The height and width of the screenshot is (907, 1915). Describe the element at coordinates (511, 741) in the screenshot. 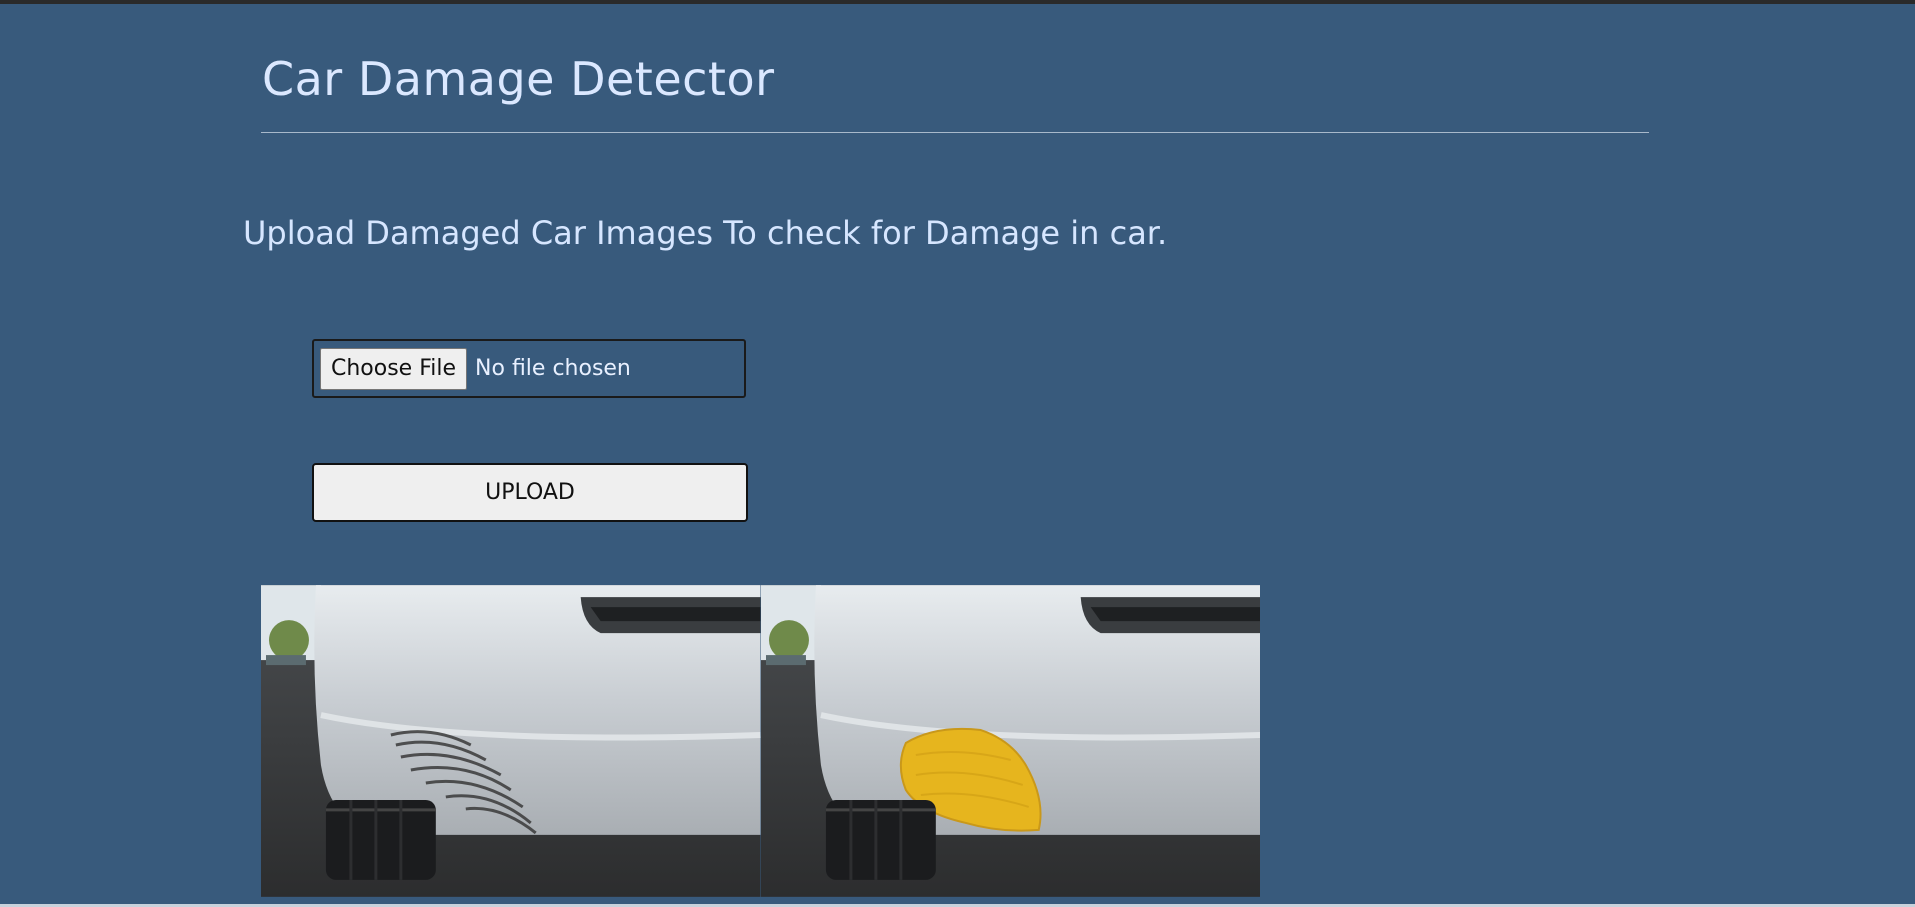

I see `original-car-image` at that location.